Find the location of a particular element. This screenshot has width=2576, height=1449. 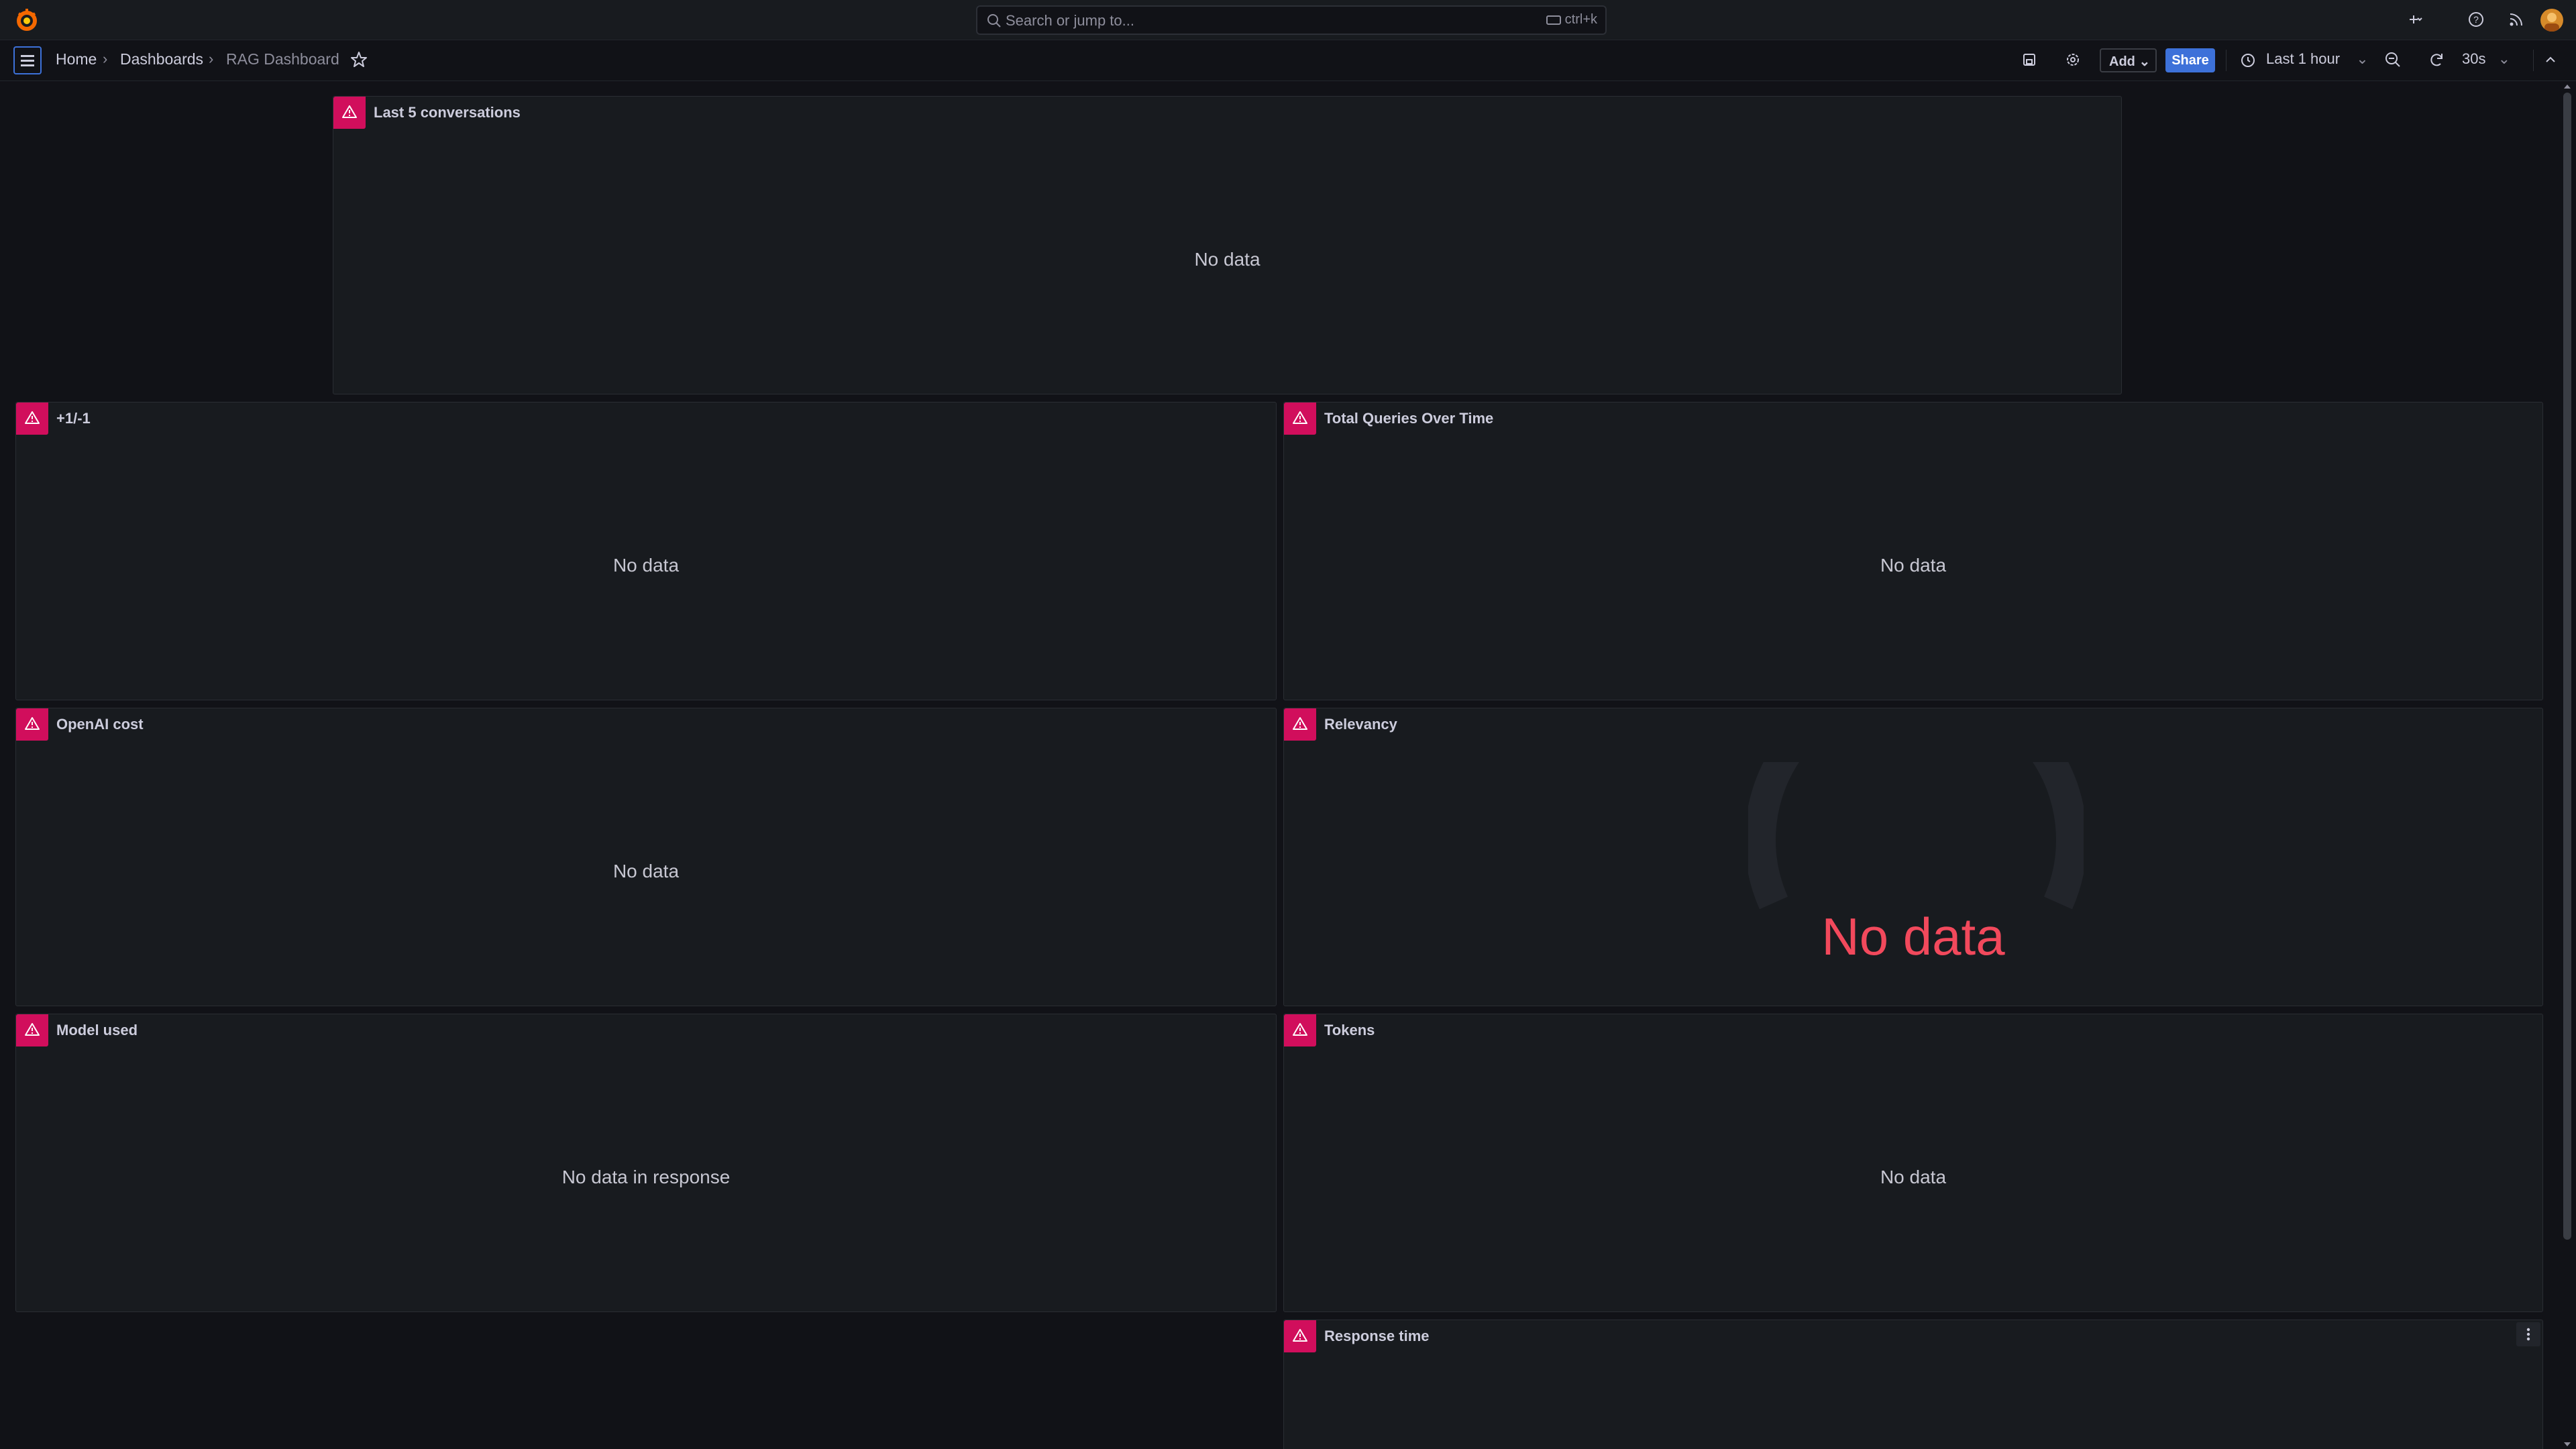

scroll-down-icon is located at coordinates (2567, 1444).